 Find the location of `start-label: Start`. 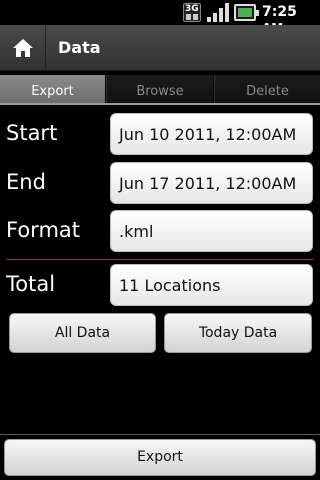

start-label: Start is located at coordinates (32, 133).